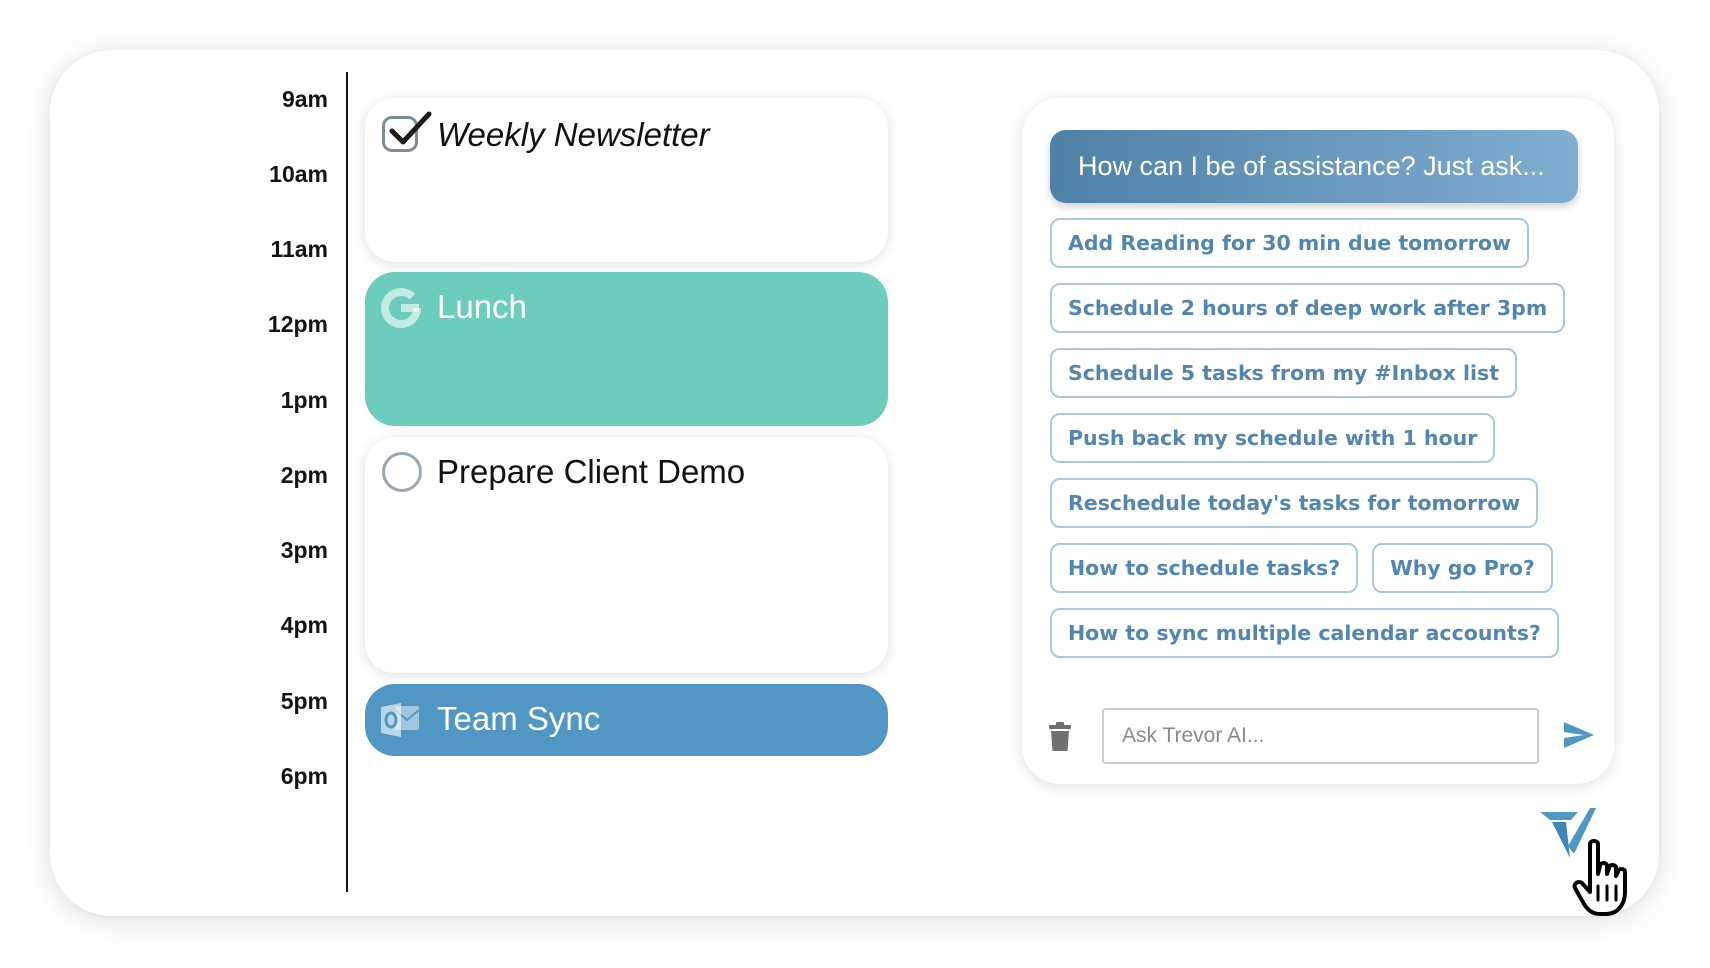 The width and height of the screenshot is (1710, 968). I want to click on outlook-icon, so click(400, 720).